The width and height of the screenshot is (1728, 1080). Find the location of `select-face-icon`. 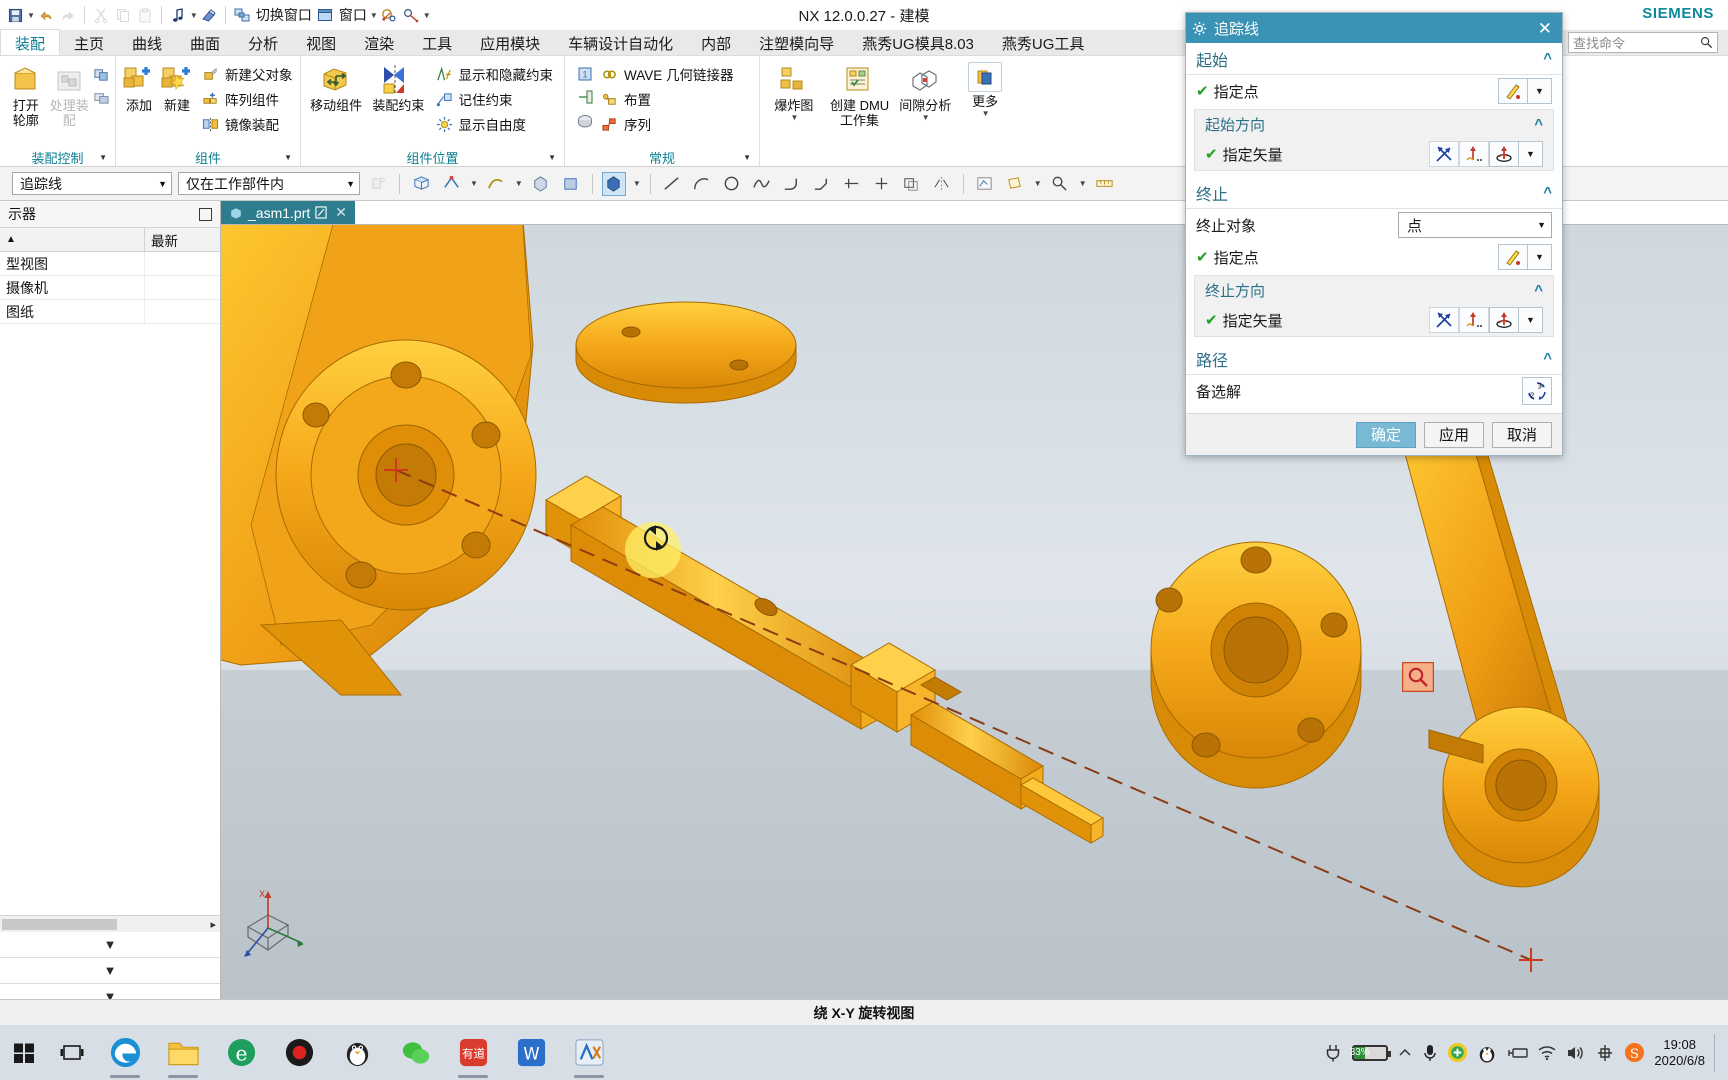

select-face-icon is located at coordinates (421, 184).